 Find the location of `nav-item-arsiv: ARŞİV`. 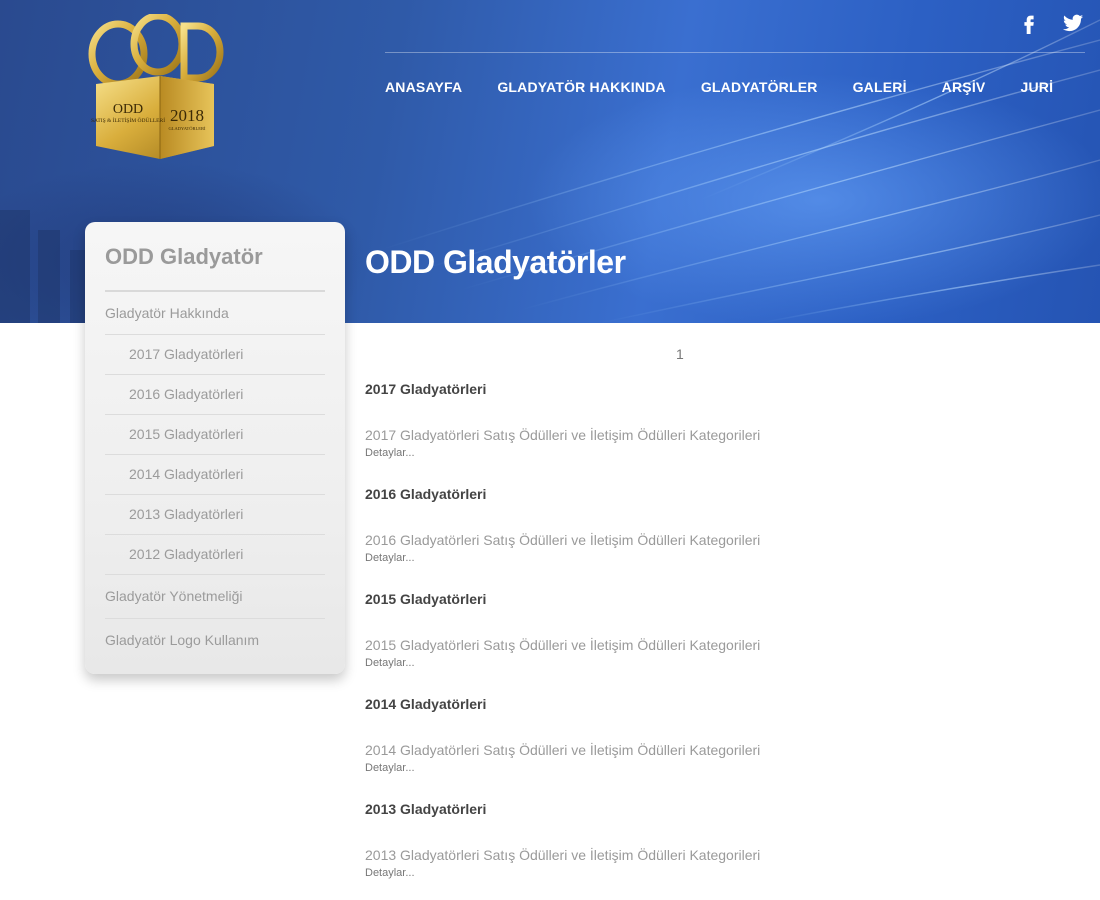

nav-item-arsiv: ARŞİV is located at coordinates (964, 87).